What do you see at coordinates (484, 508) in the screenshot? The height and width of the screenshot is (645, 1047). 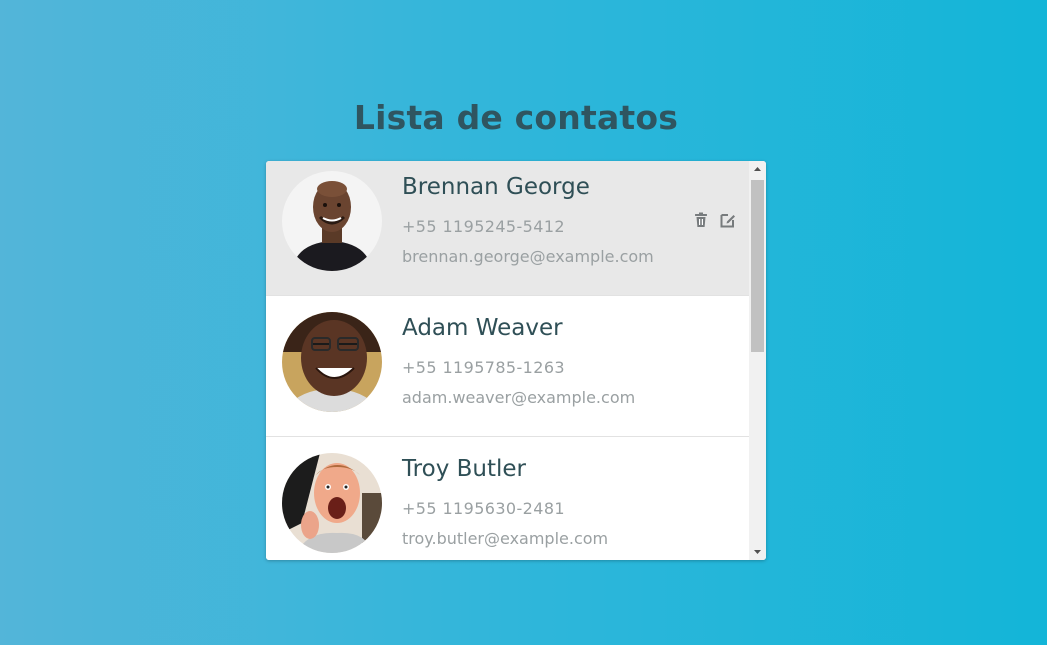 I see `contact-phone: +55 1195630-2481` at bounding box center [484, 508].